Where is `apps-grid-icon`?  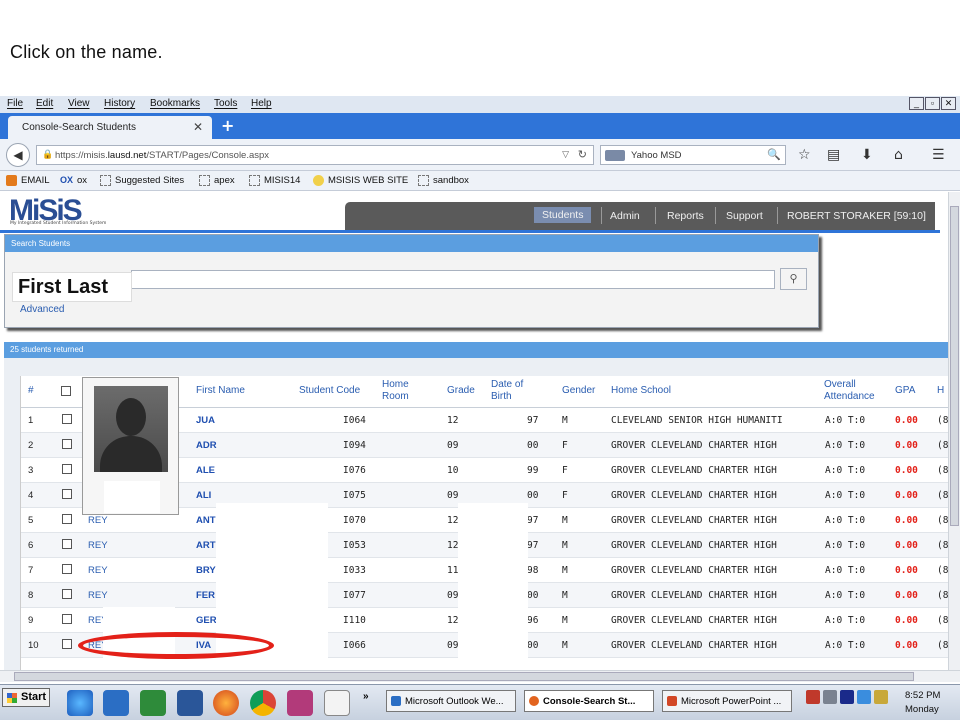
apps-grid-icon is located at coordinates (337, 703).